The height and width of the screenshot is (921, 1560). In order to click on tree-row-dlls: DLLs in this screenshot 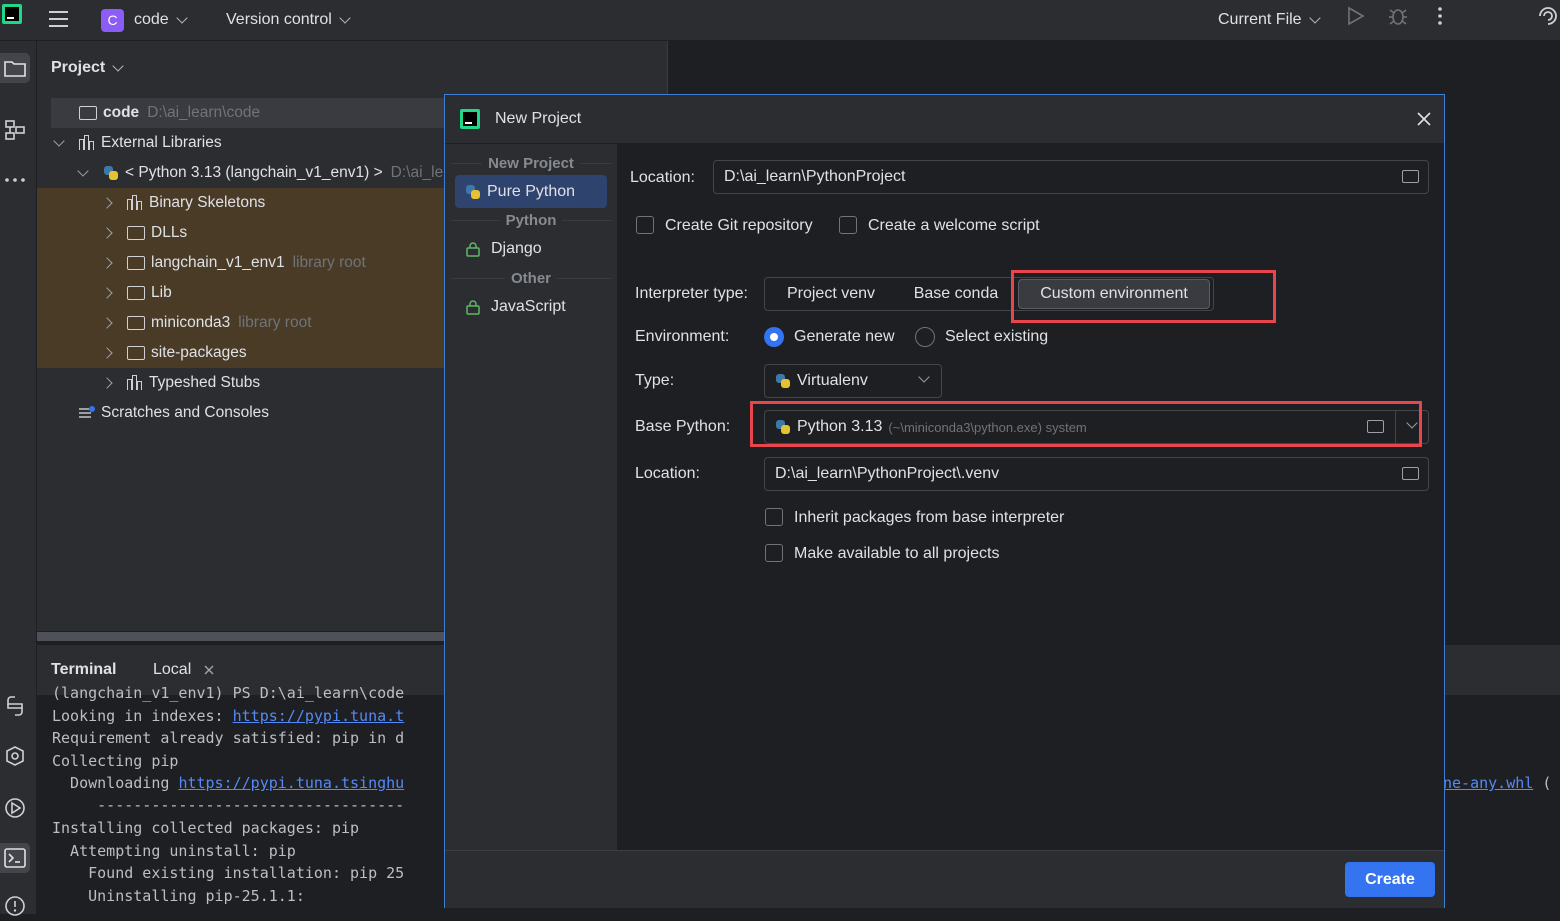, I will do `click(144, 233)`.